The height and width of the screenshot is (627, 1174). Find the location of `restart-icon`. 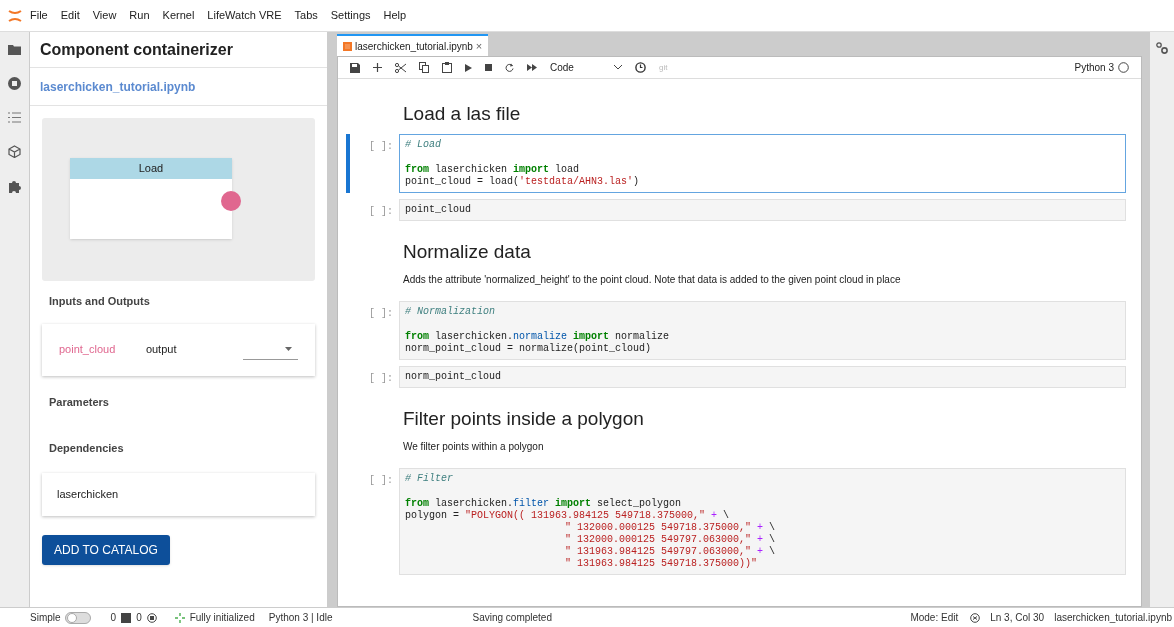

restart-icon is located at coordinates (509, 67).